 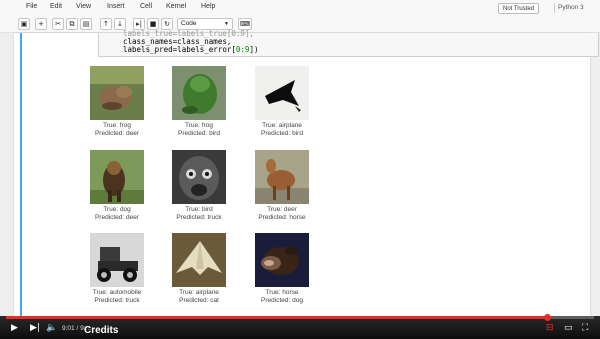 I want to click on code-line-3: labels_pred=labels_error[0:9]), so click(x=190, y=49).